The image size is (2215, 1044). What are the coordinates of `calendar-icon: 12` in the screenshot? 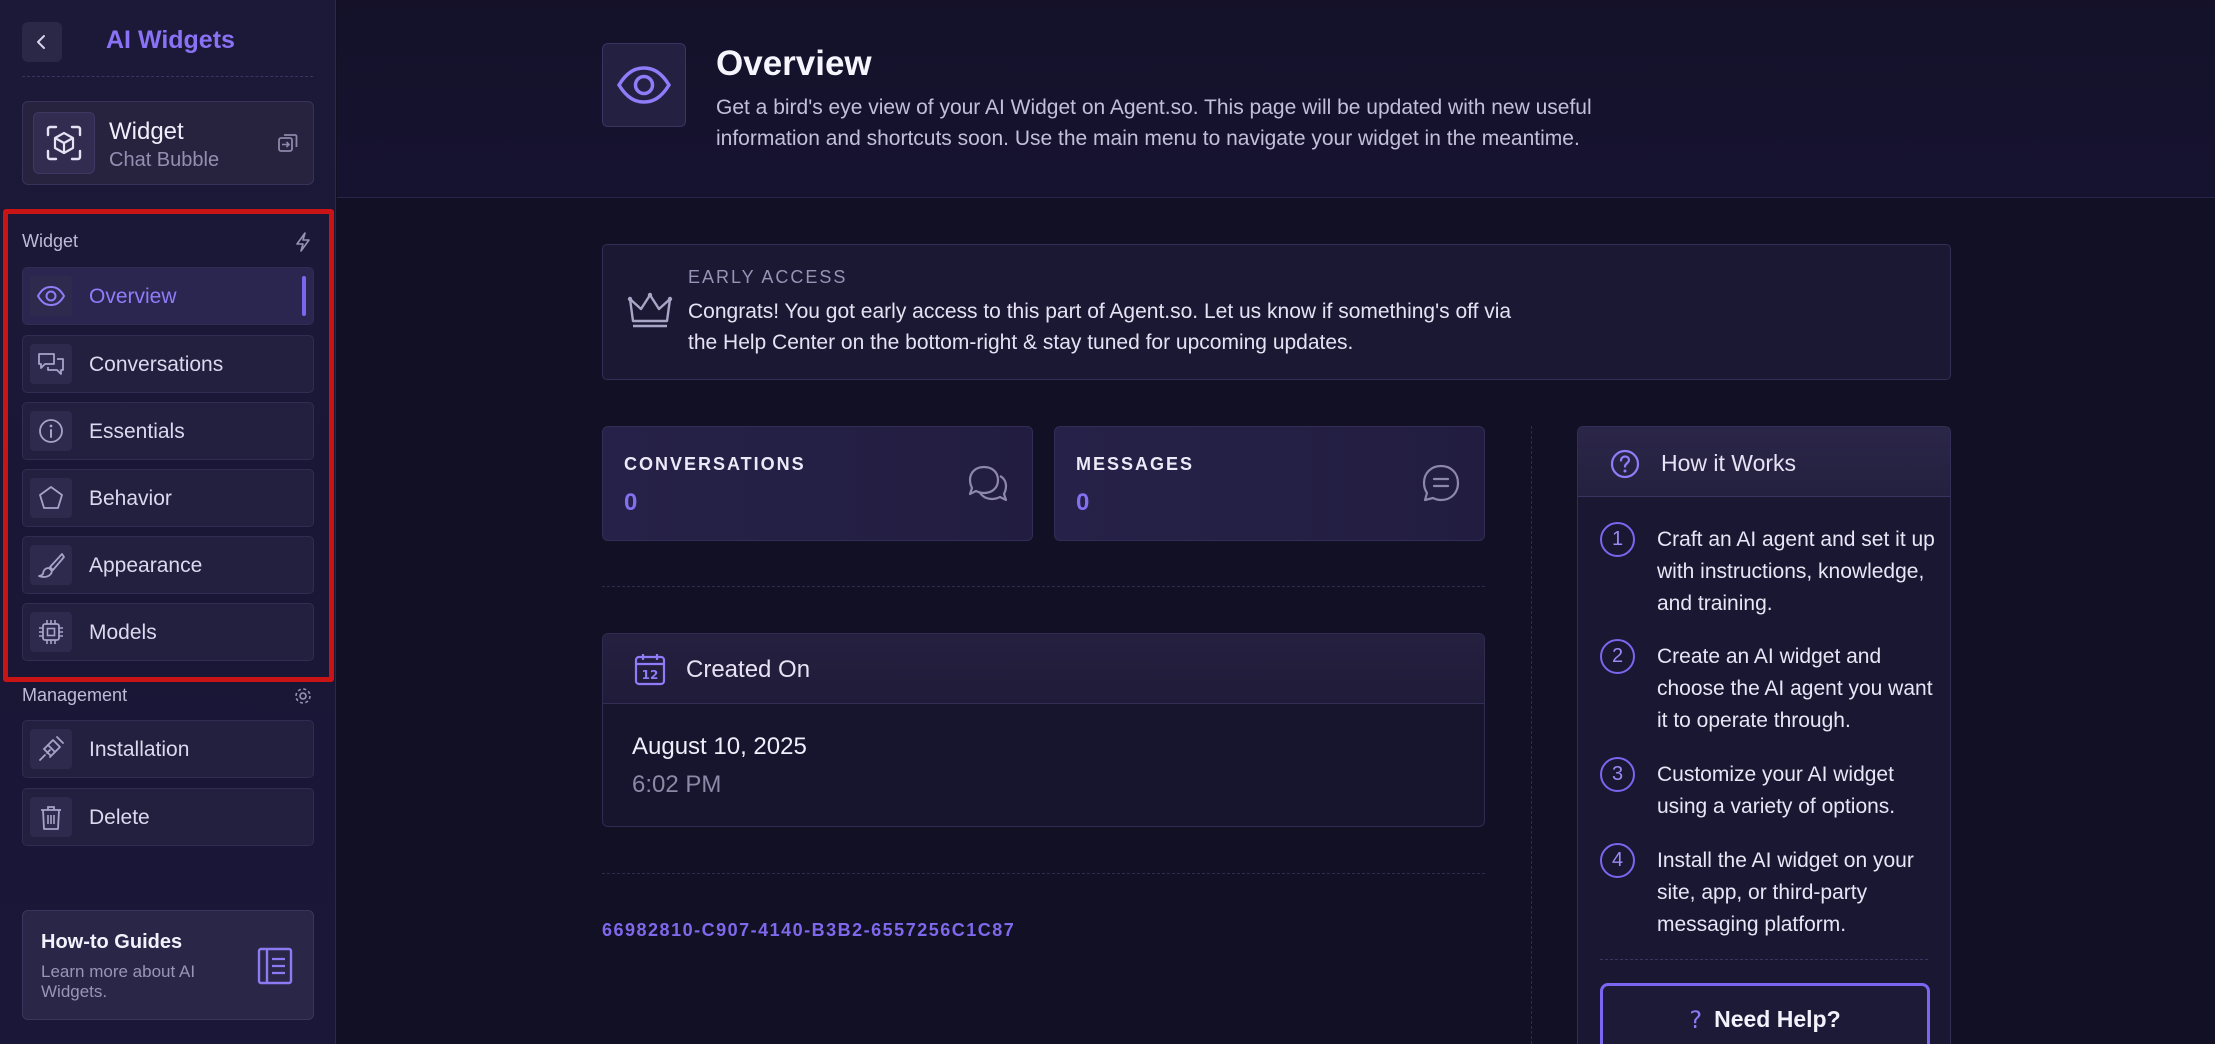 It's located at (650, 670).